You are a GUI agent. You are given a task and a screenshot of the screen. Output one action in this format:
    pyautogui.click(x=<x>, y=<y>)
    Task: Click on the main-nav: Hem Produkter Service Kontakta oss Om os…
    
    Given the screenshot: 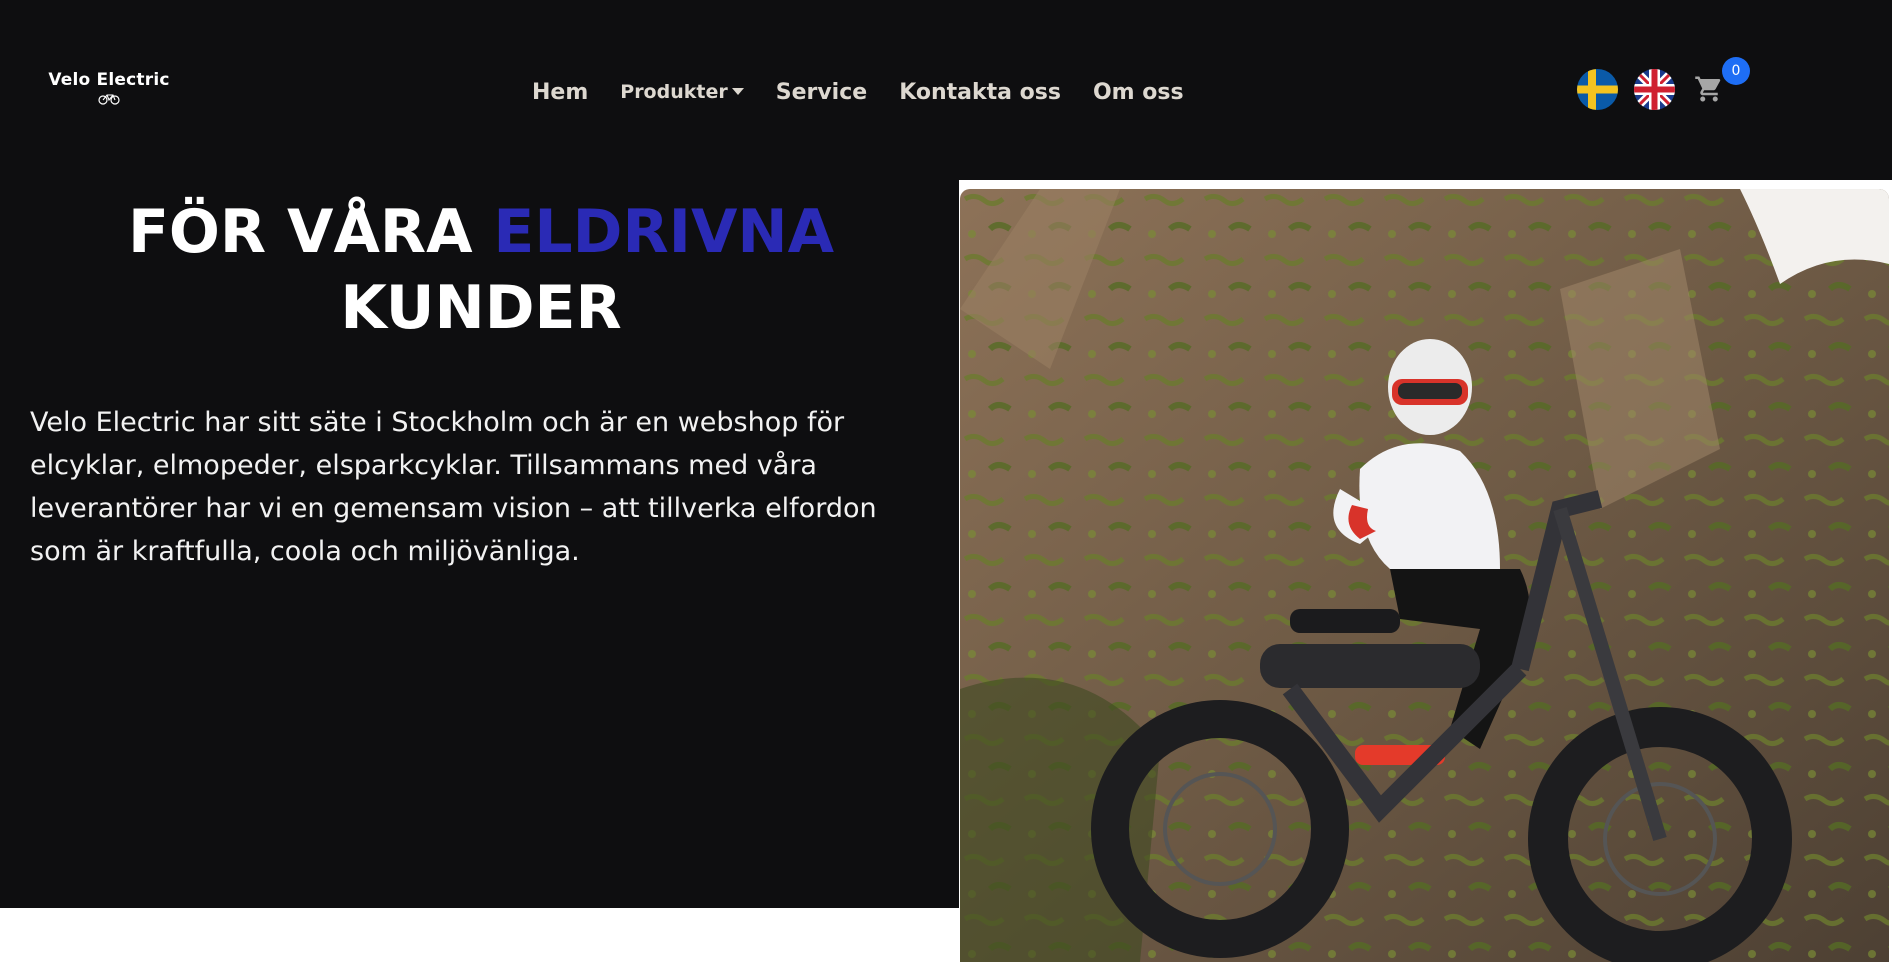 What is the action you would take?
    pyautogui.click(x=874, y=92)
    